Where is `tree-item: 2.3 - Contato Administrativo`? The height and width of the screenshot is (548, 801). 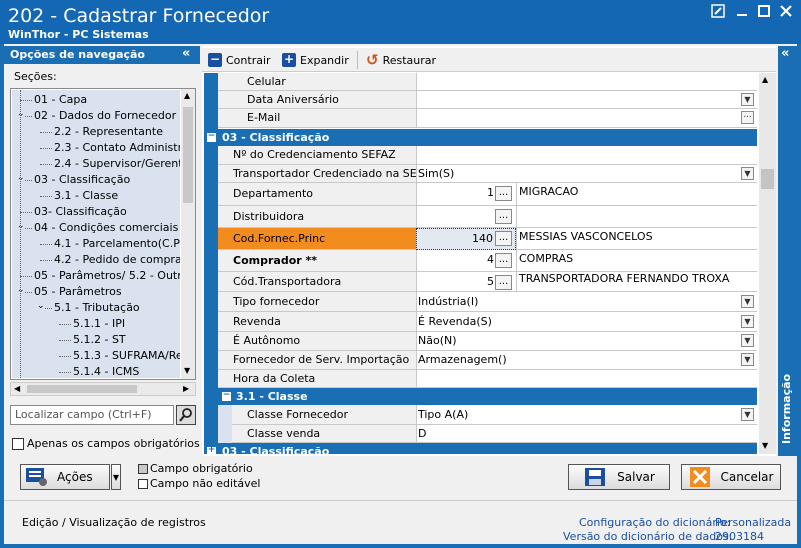 tree-item: 2.3 - Contato Administrativo is located at coordinates (117, 148).